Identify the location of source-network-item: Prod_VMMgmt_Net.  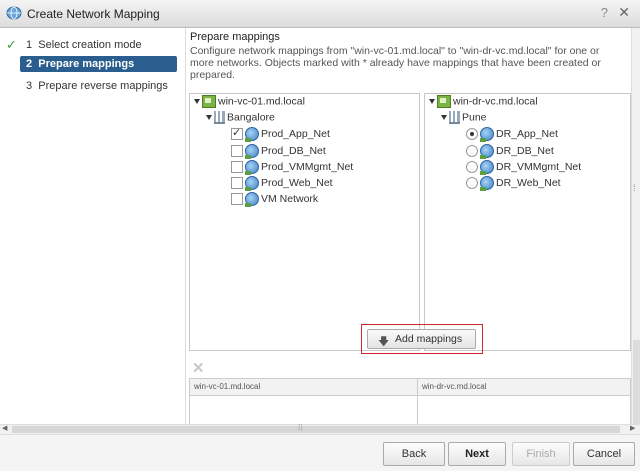
(292, 168).